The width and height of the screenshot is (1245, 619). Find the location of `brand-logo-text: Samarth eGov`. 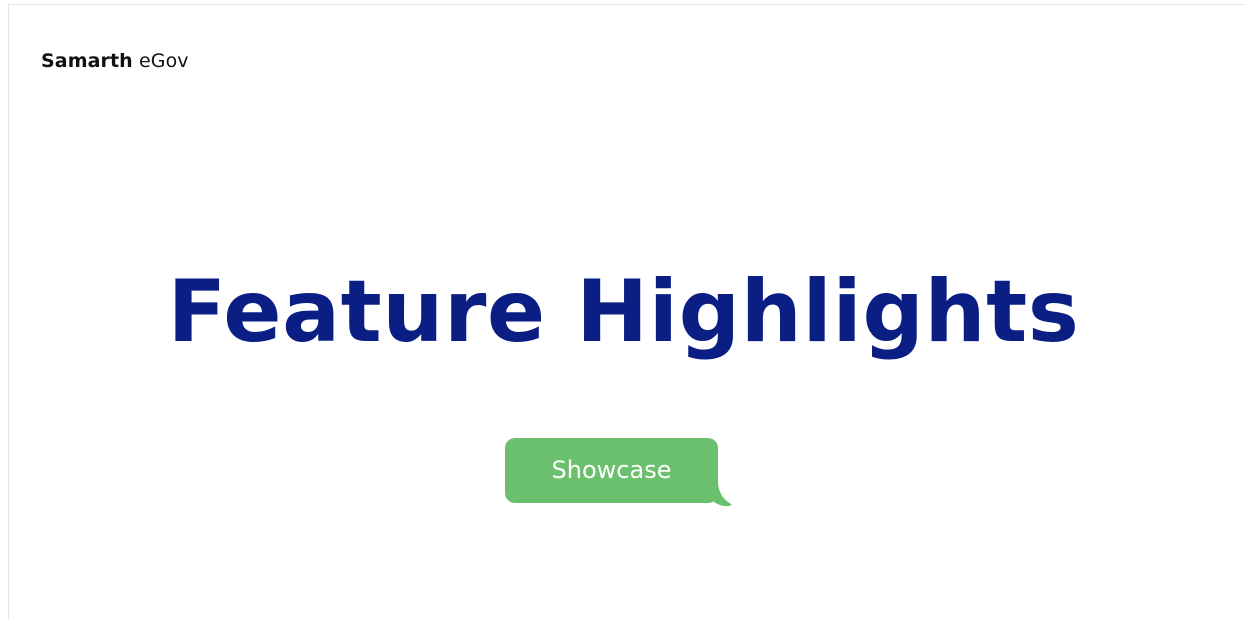

brand-logo-text: Samarth eGov is located at coordinates (115, 61).